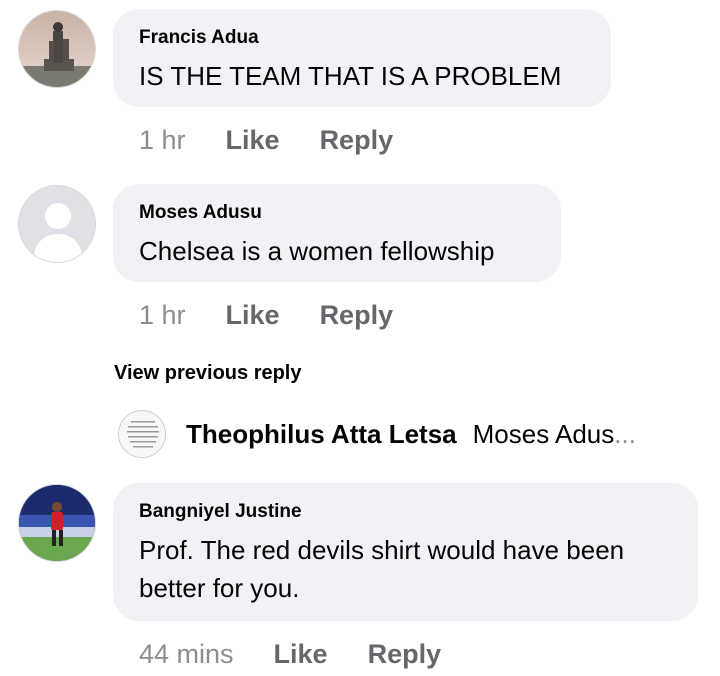 This screenshot has height=676, width=720. Describe the element at coordinates (321, 434) in the screenshot. I see `reply-author: Theophilus Atta Letsa` at that location.